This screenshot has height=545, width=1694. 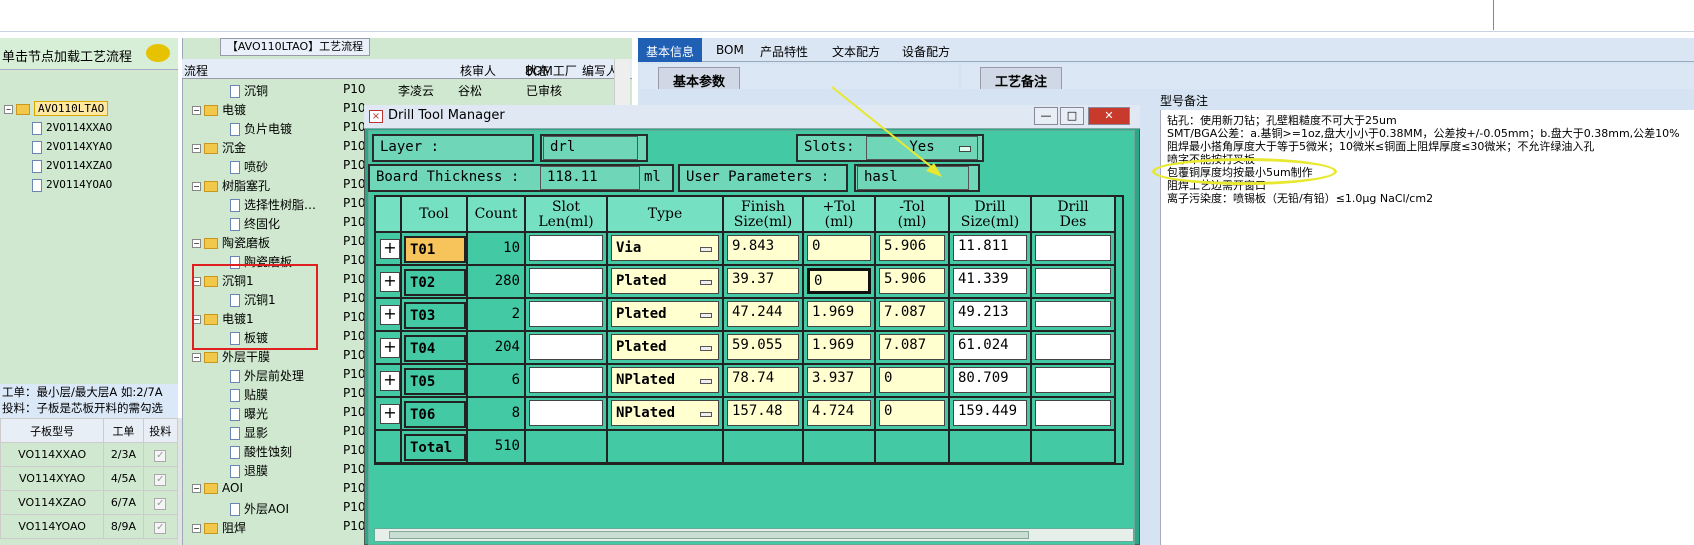 I want to click on scroll-thumb, so click(x=709, y=535).